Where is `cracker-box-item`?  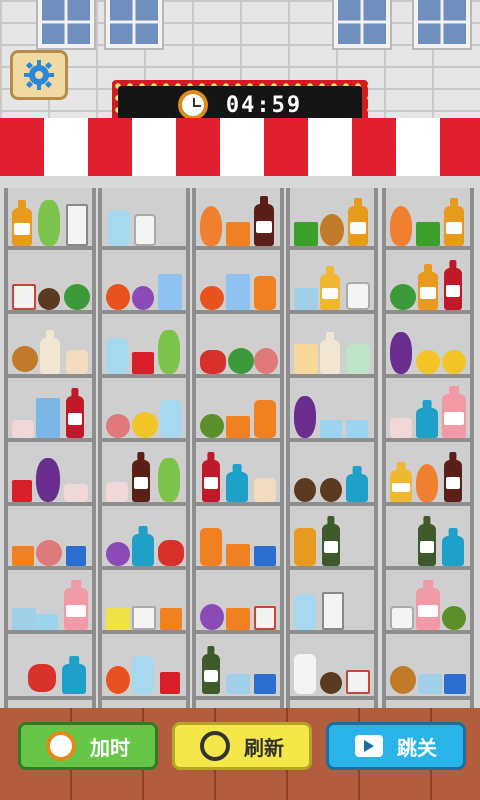 cracker-box-item is located at coordinates (118, 619).